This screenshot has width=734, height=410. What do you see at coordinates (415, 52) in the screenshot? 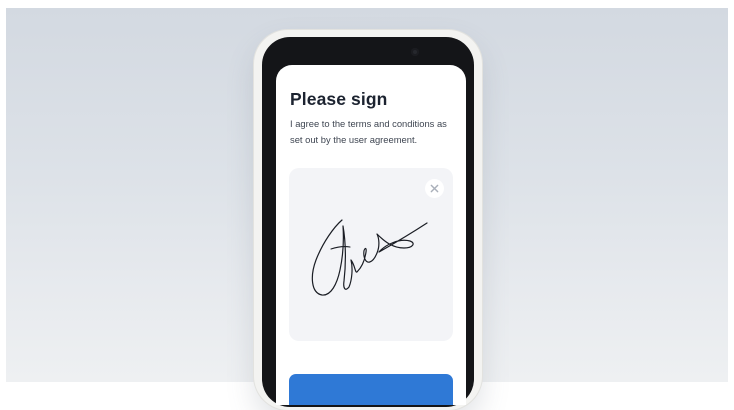
I see `front-camera` at bounding box center [415, 52].